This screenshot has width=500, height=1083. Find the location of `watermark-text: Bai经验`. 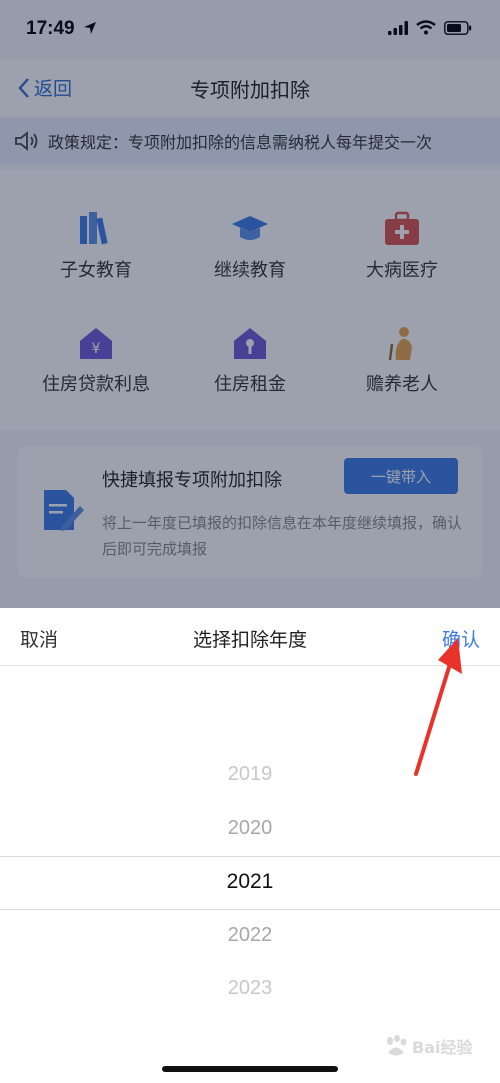

watermark-text: Bai经验 is located at coordinates (442, 1047).